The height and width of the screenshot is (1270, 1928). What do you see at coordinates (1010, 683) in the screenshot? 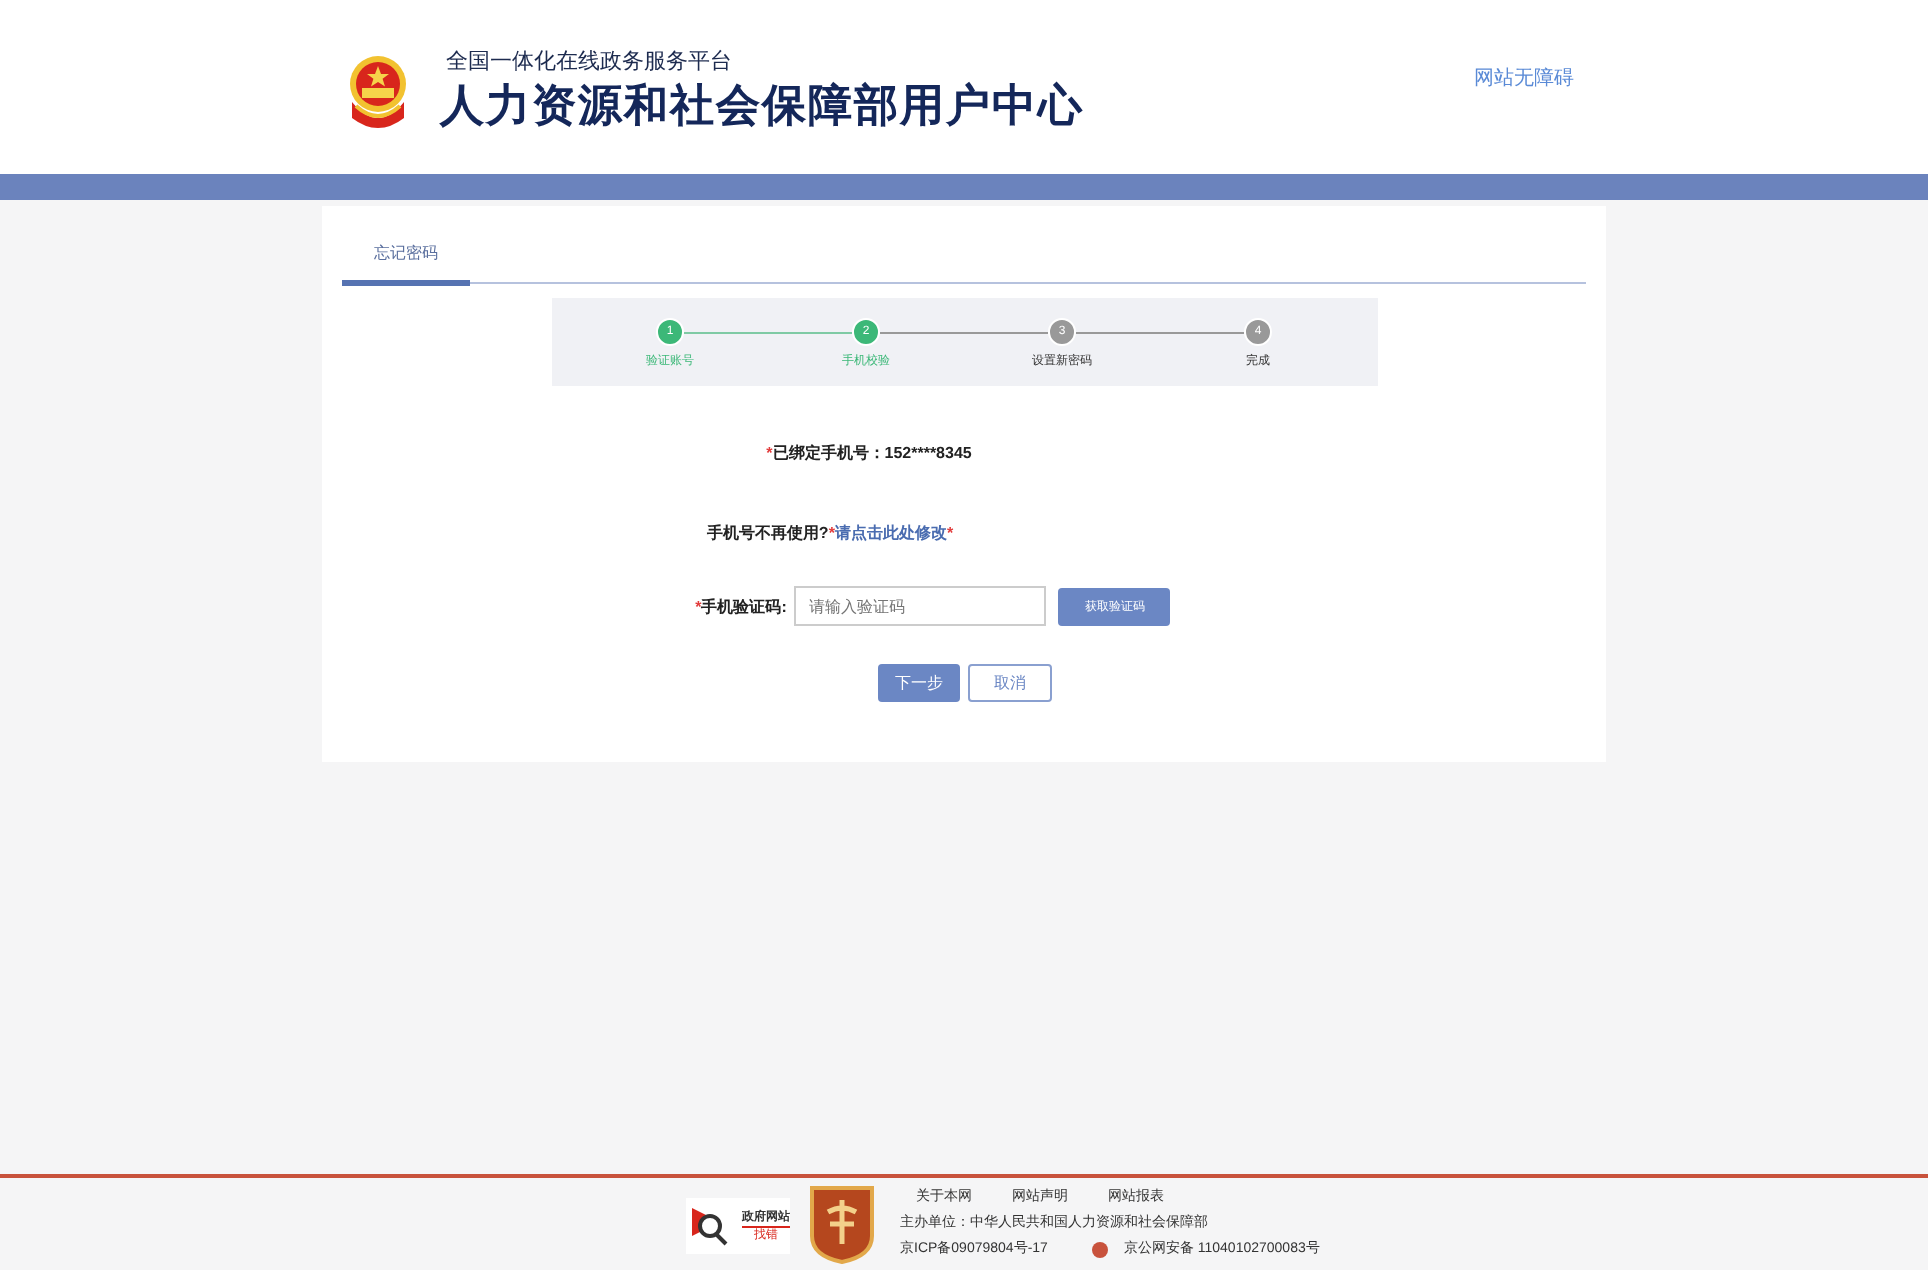
I see `cancel-button: 取消` at bounding box center [1010, 683].